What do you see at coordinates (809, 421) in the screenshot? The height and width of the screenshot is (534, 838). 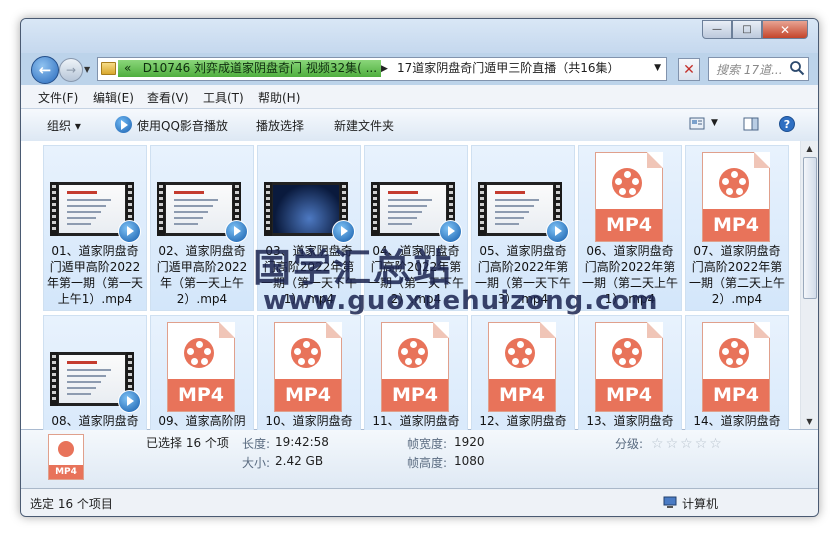 I see `scroll-down-icon: ▼` at bounding box center [809, 421].